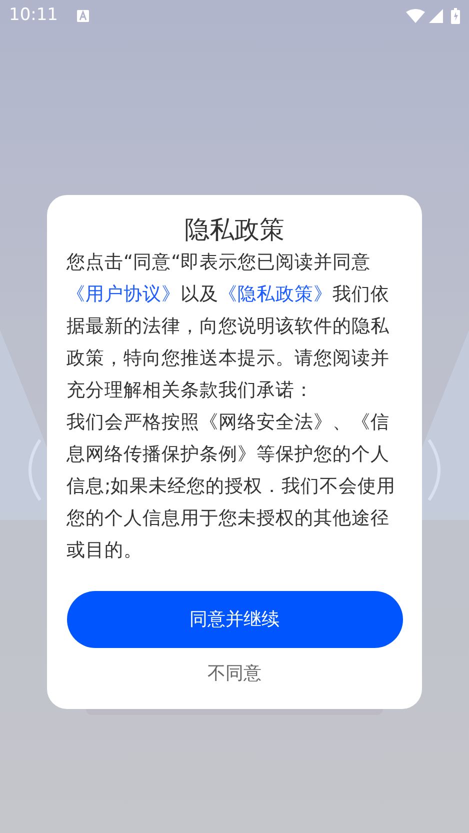  I want to click on status-time: 10:11, so click(33, 16).